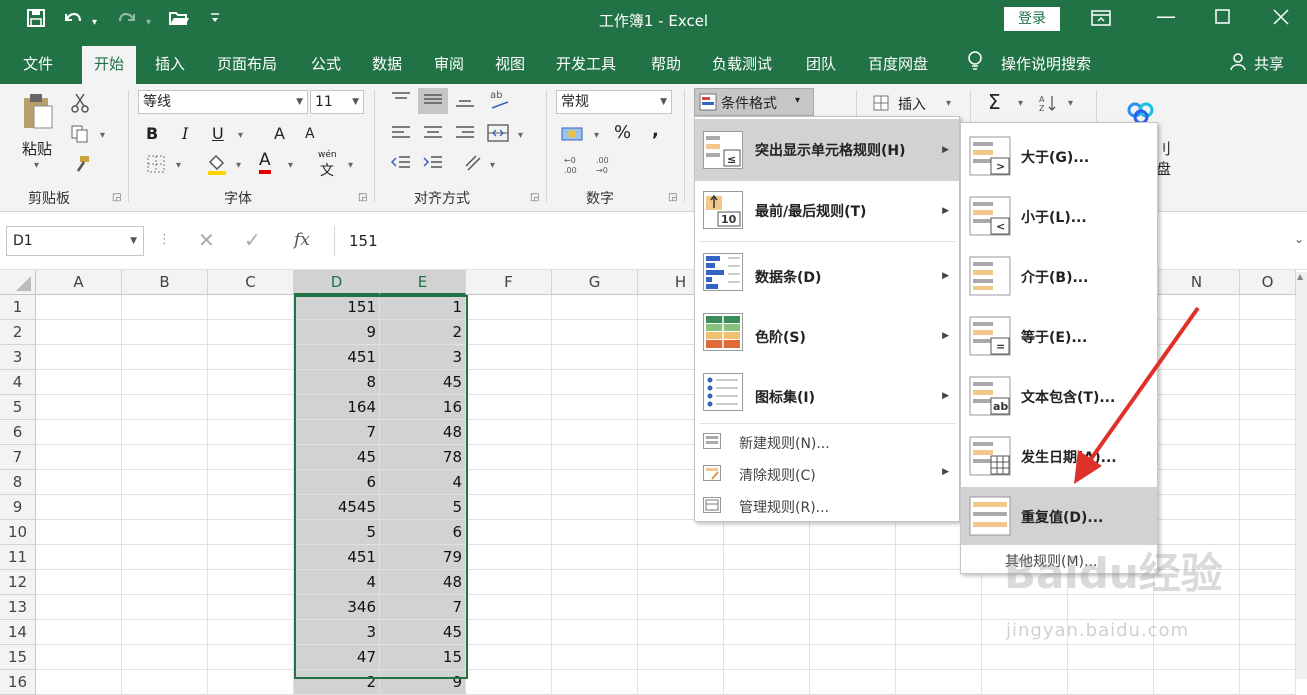  What do you see at coordinates (606, 167) in the screenshot?
I see `decrease-decimal-icon: .00 →0` at bounding box center [606, 167].